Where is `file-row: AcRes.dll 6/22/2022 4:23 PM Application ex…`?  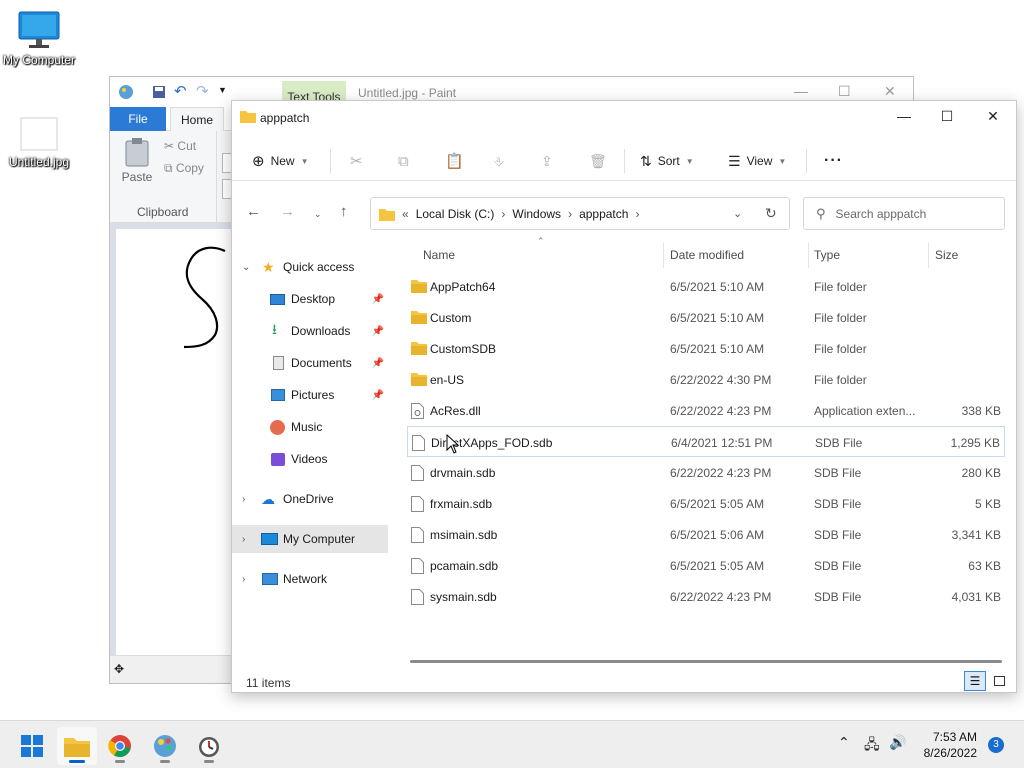
file-row: AcRes.dll 6/22/2022 4:23 PM Application ex… is located at coordinates (706, 410).